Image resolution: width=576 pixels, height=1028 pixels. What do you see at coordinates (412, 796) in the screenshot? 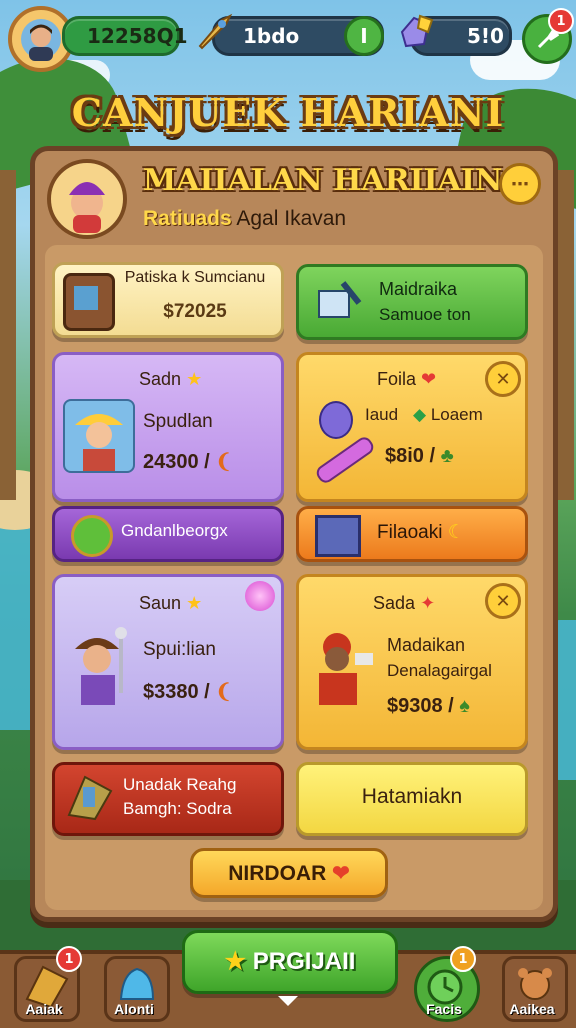
I see `claim-label: Hatamiakn` at bounding box center [412, 796].